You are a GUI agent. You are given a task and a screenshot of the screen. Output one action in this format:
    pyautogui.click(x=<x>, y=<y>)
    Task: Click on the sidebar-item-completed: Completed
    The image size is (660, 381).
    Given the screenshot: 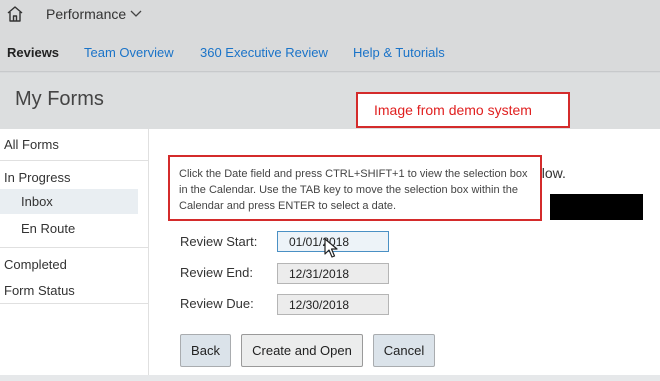 What is the action you would take?
    pyautogui.click(x=35, y=264)
    